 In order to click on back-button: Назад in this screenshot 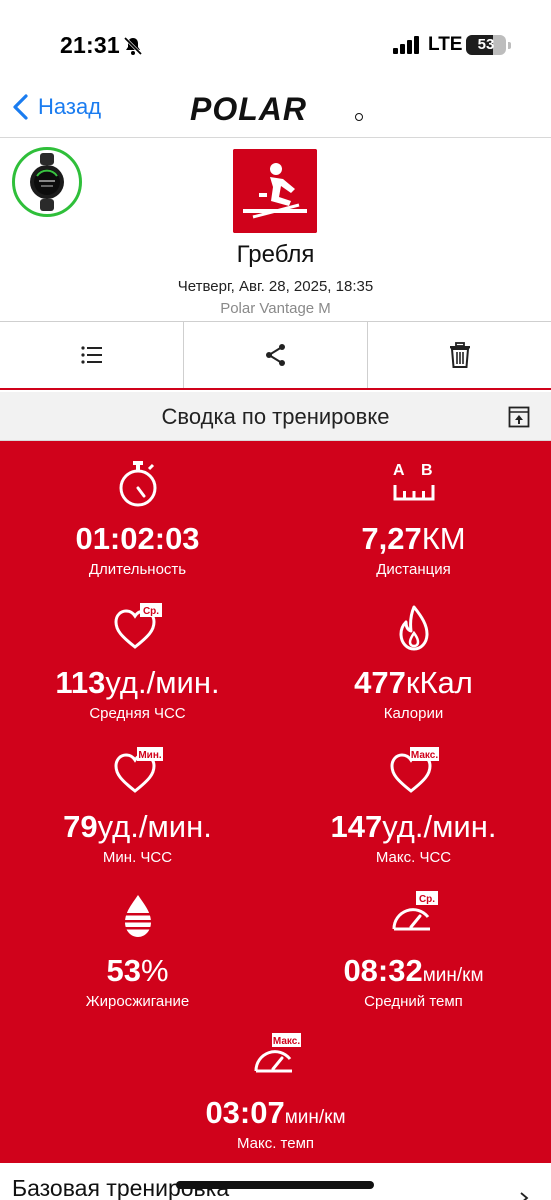, I will do `click(55, 107)`.